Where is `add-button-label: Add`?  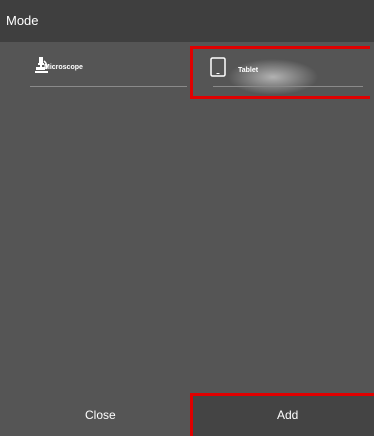 add-button-label: Add is located at coordinates (288, 415).